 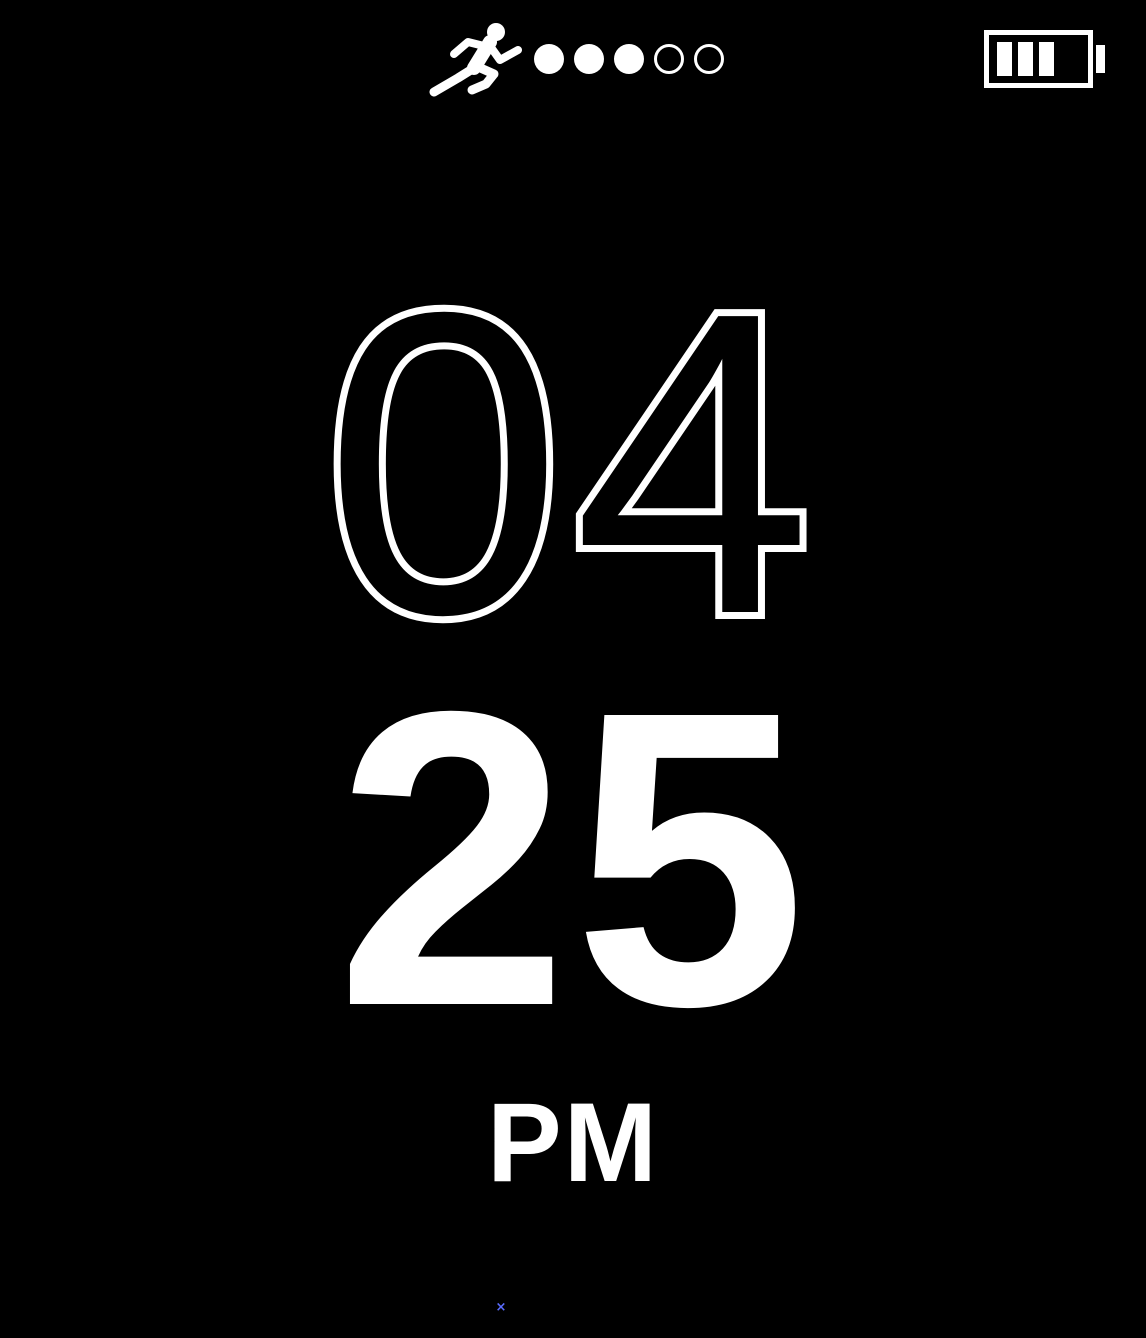 I want to click on clock-ampm: PM, so click(x=573, y=1142).